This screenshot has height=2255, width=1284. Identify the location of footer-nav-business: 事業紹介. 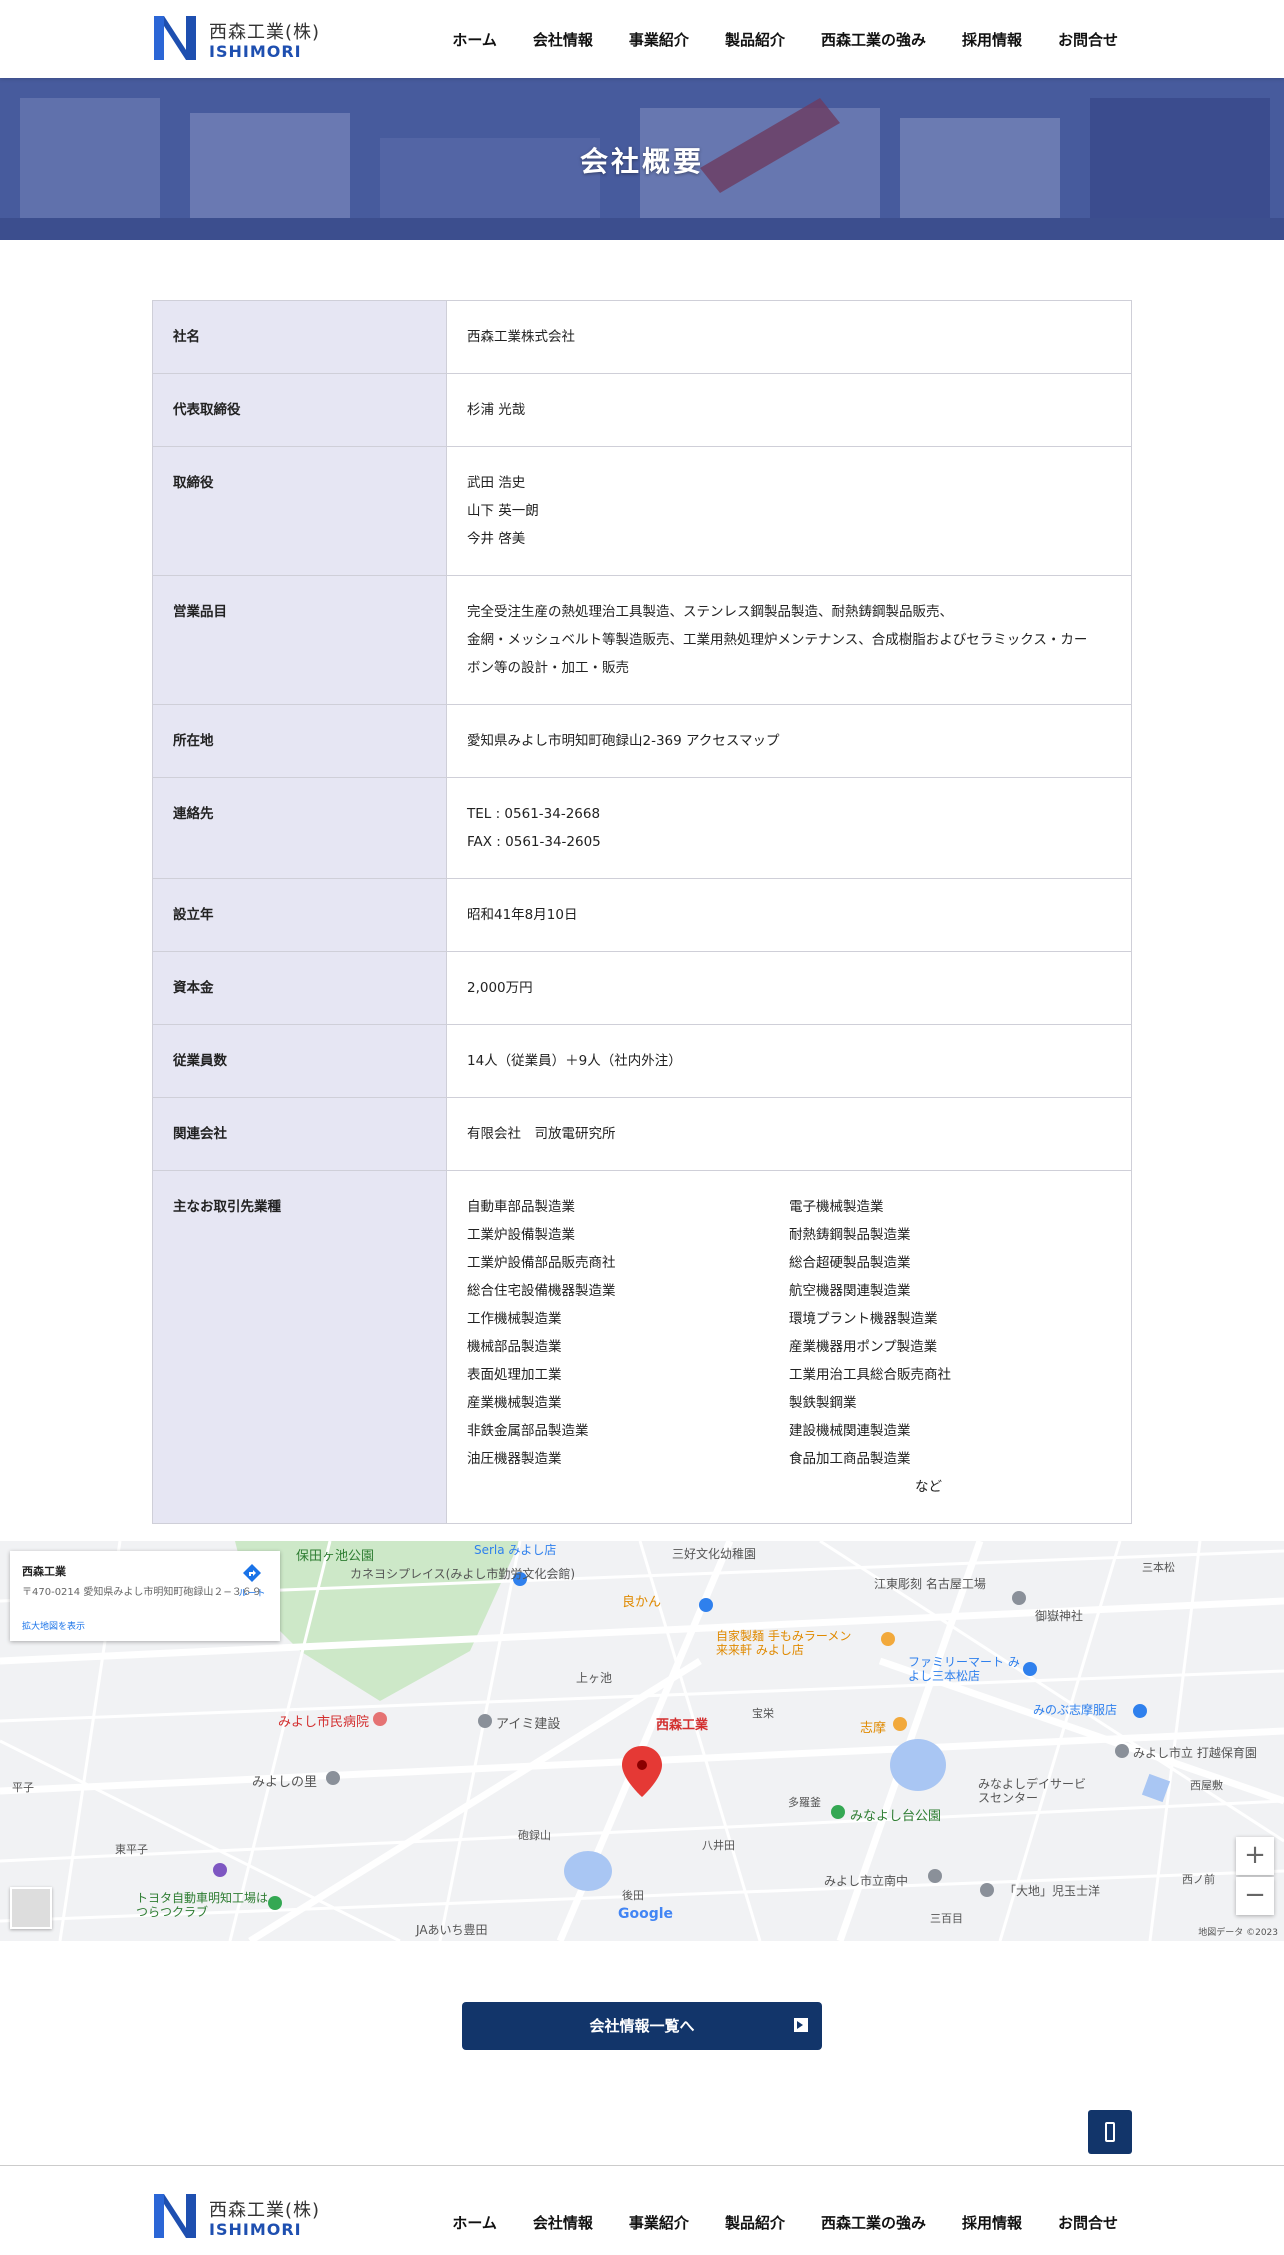
(659, 2222).